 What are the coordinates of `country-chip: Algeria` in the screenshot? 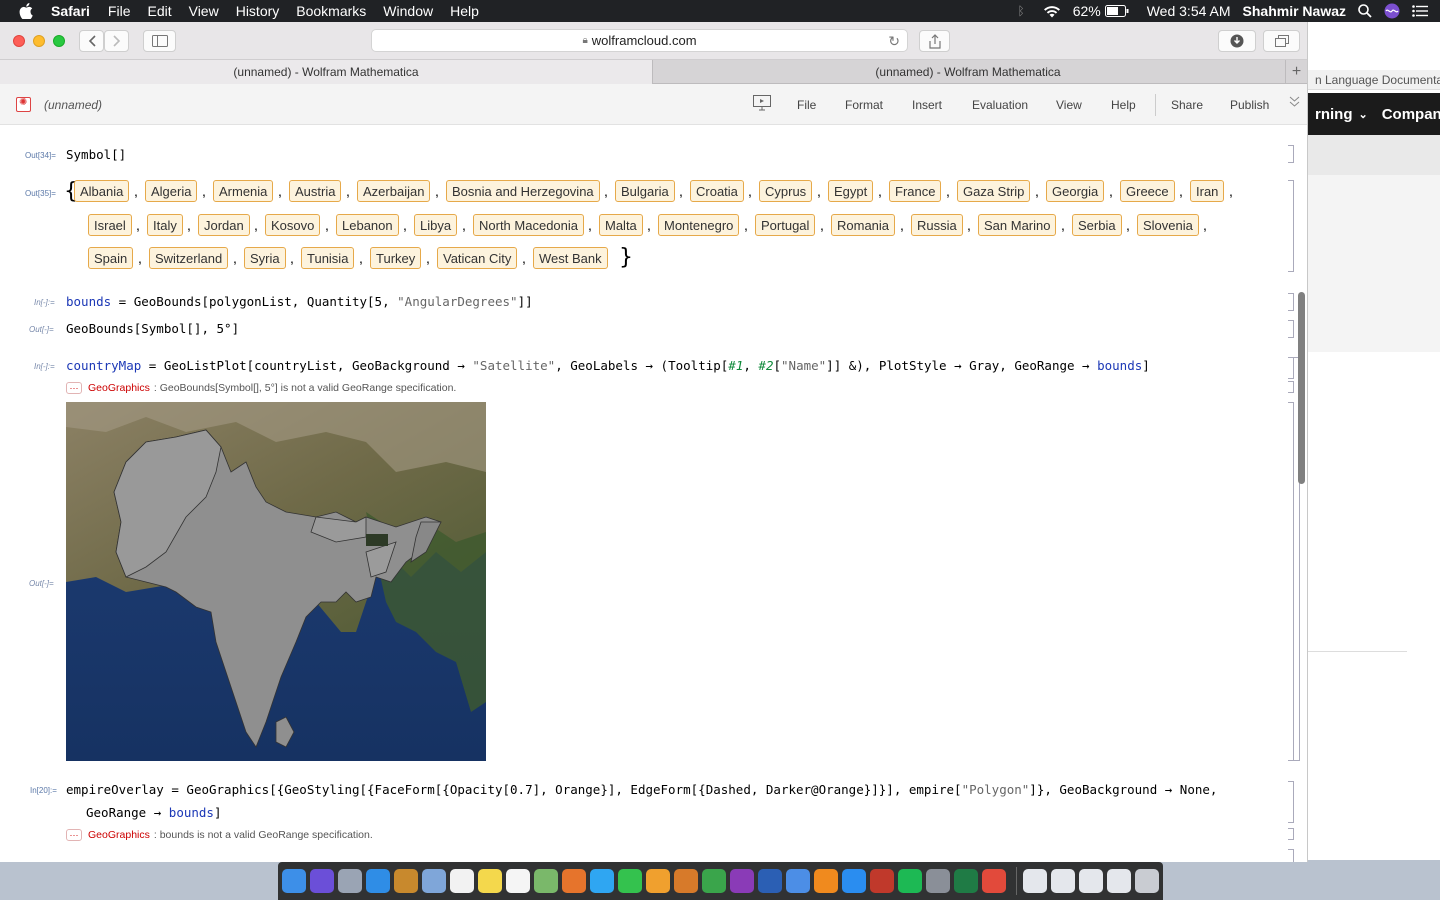 It's located at (171, 191).